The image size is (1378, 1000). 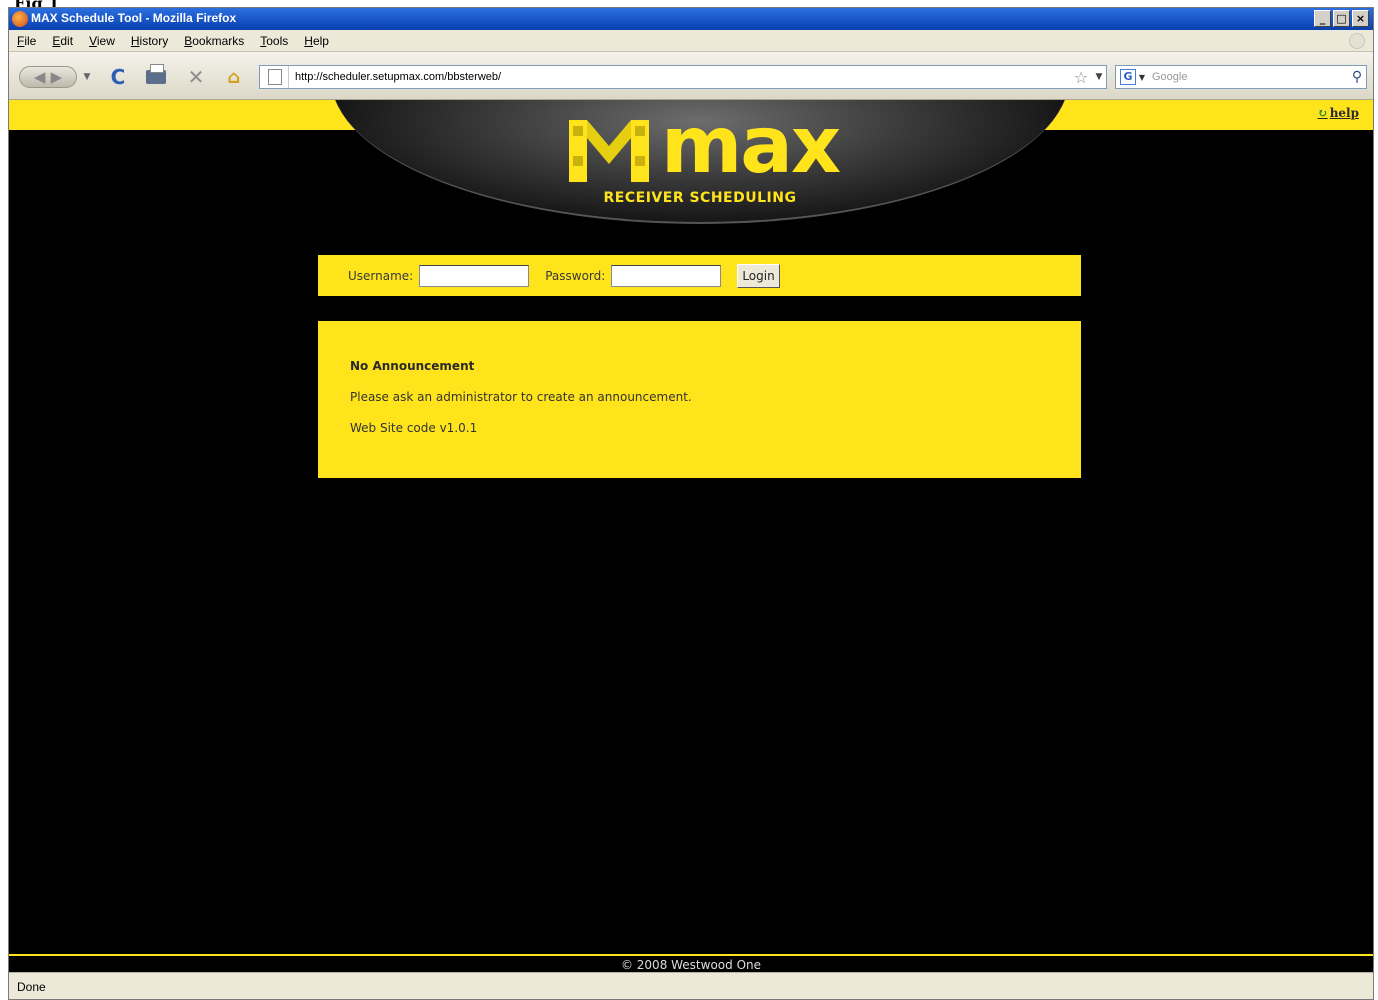 I want to click on site-version: Web Site code v1.0.1, so click(x=414, y=428).